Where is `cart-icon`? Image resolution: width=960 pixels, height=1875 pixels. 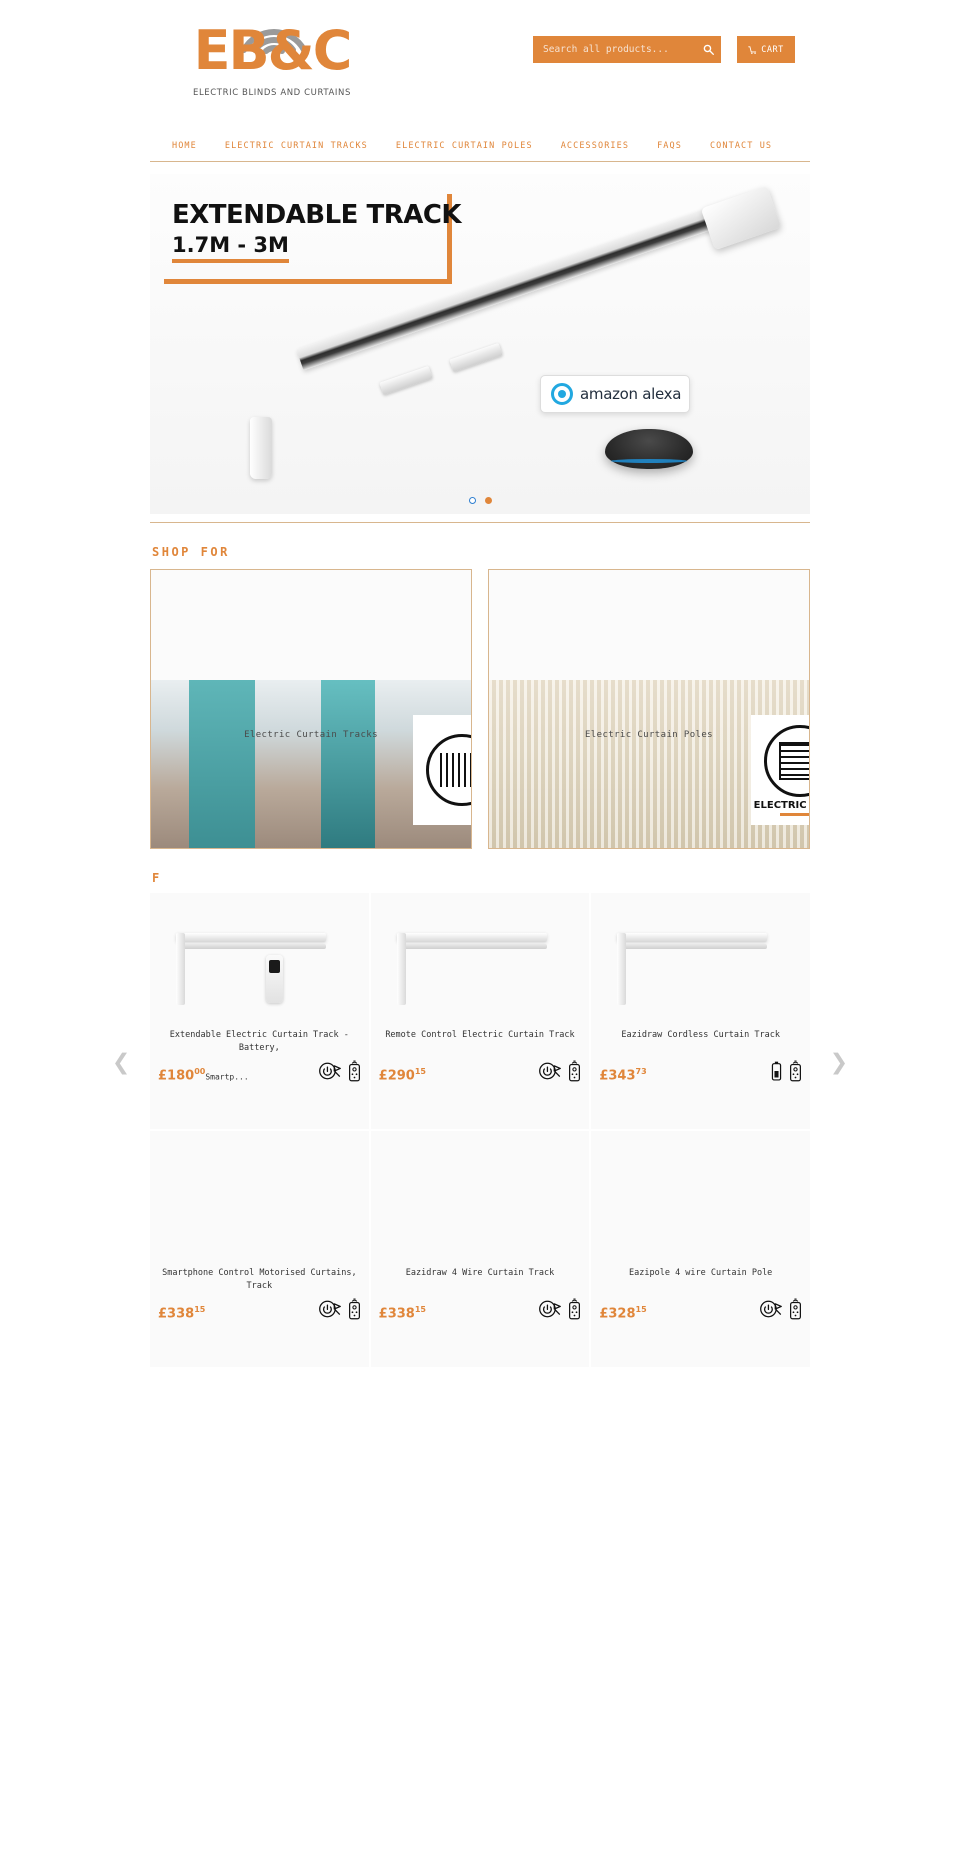 cart-icon is located at coordinates (752, 49).